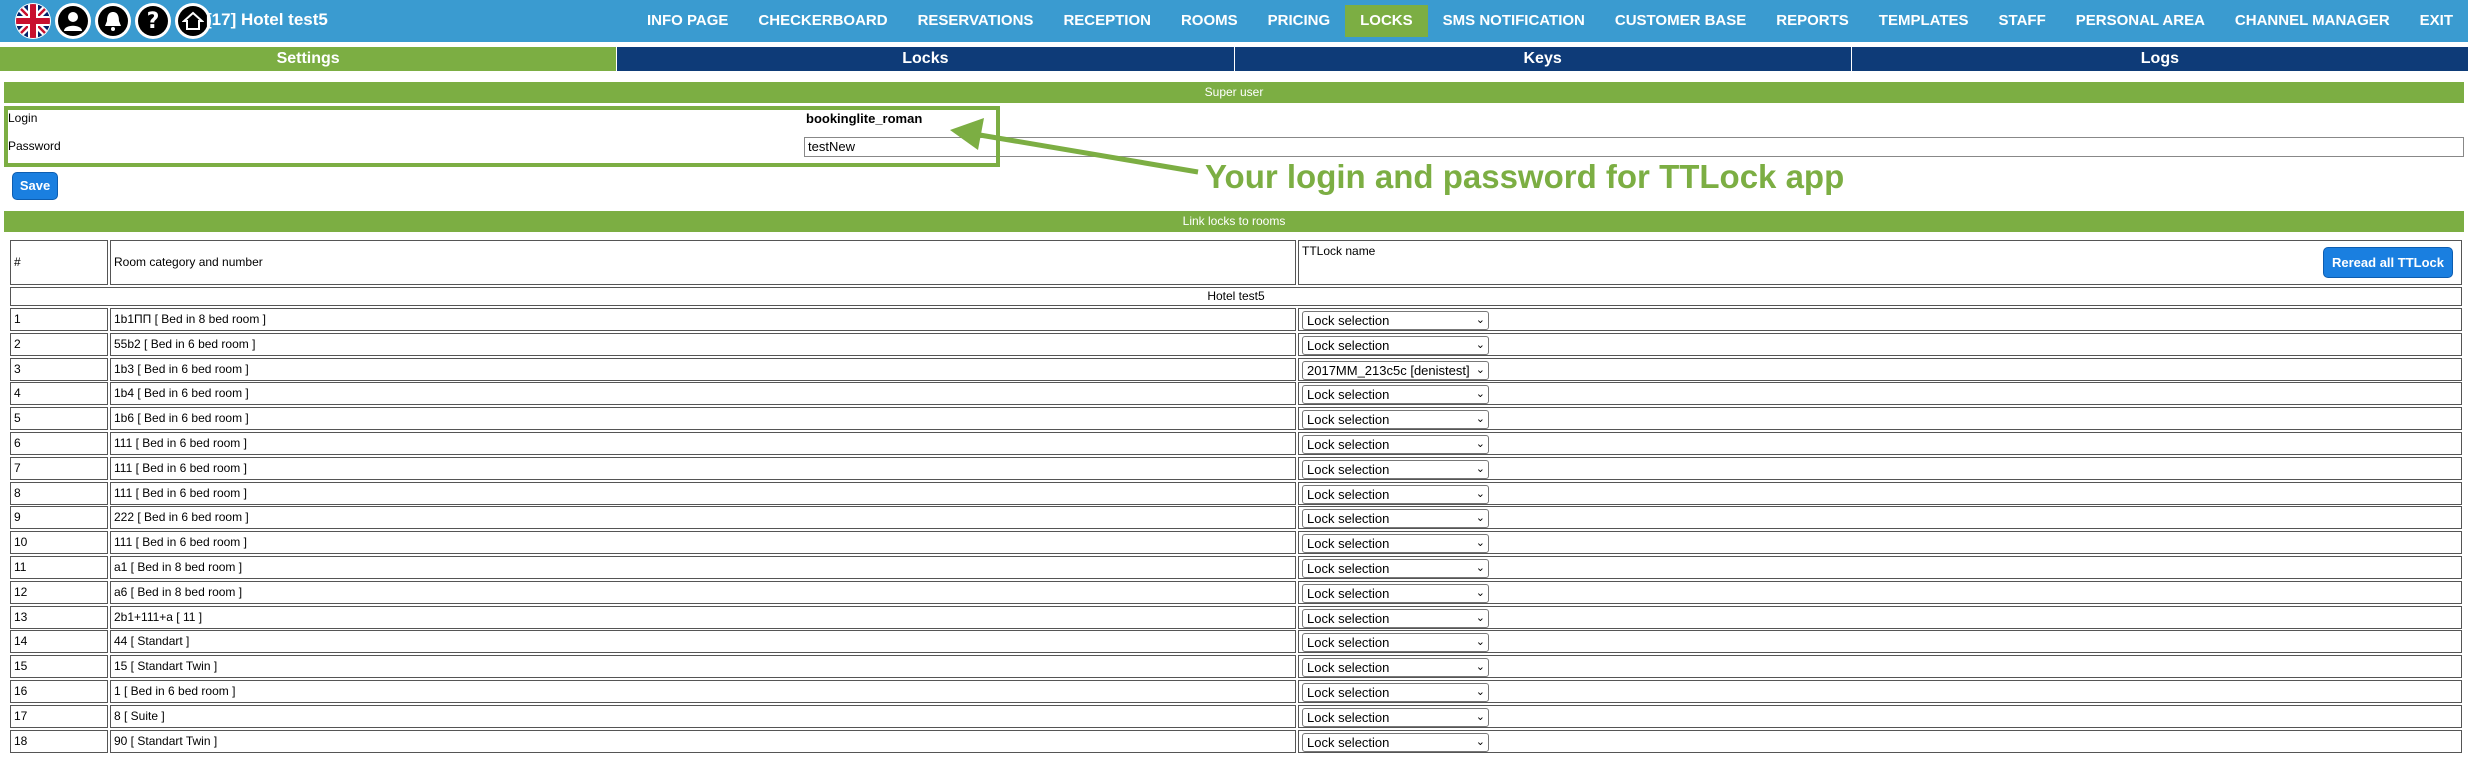  I want to click on menu-item-pricing: PRICING, so click(1299, 21).